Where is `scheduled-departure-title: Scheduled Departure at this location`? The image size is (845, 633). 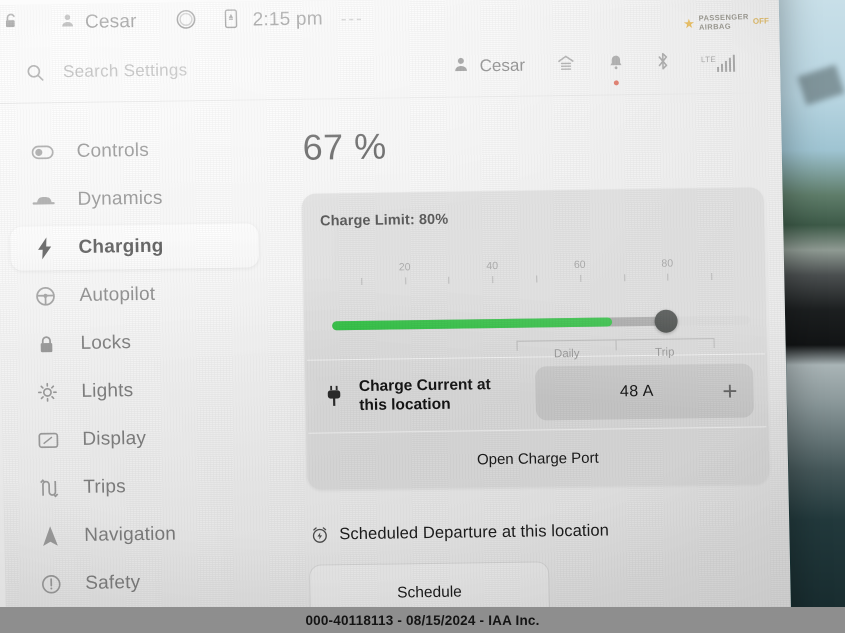
scheduled-departure-title: Scheduled Departure at this location is located at coordinates (474, 532).